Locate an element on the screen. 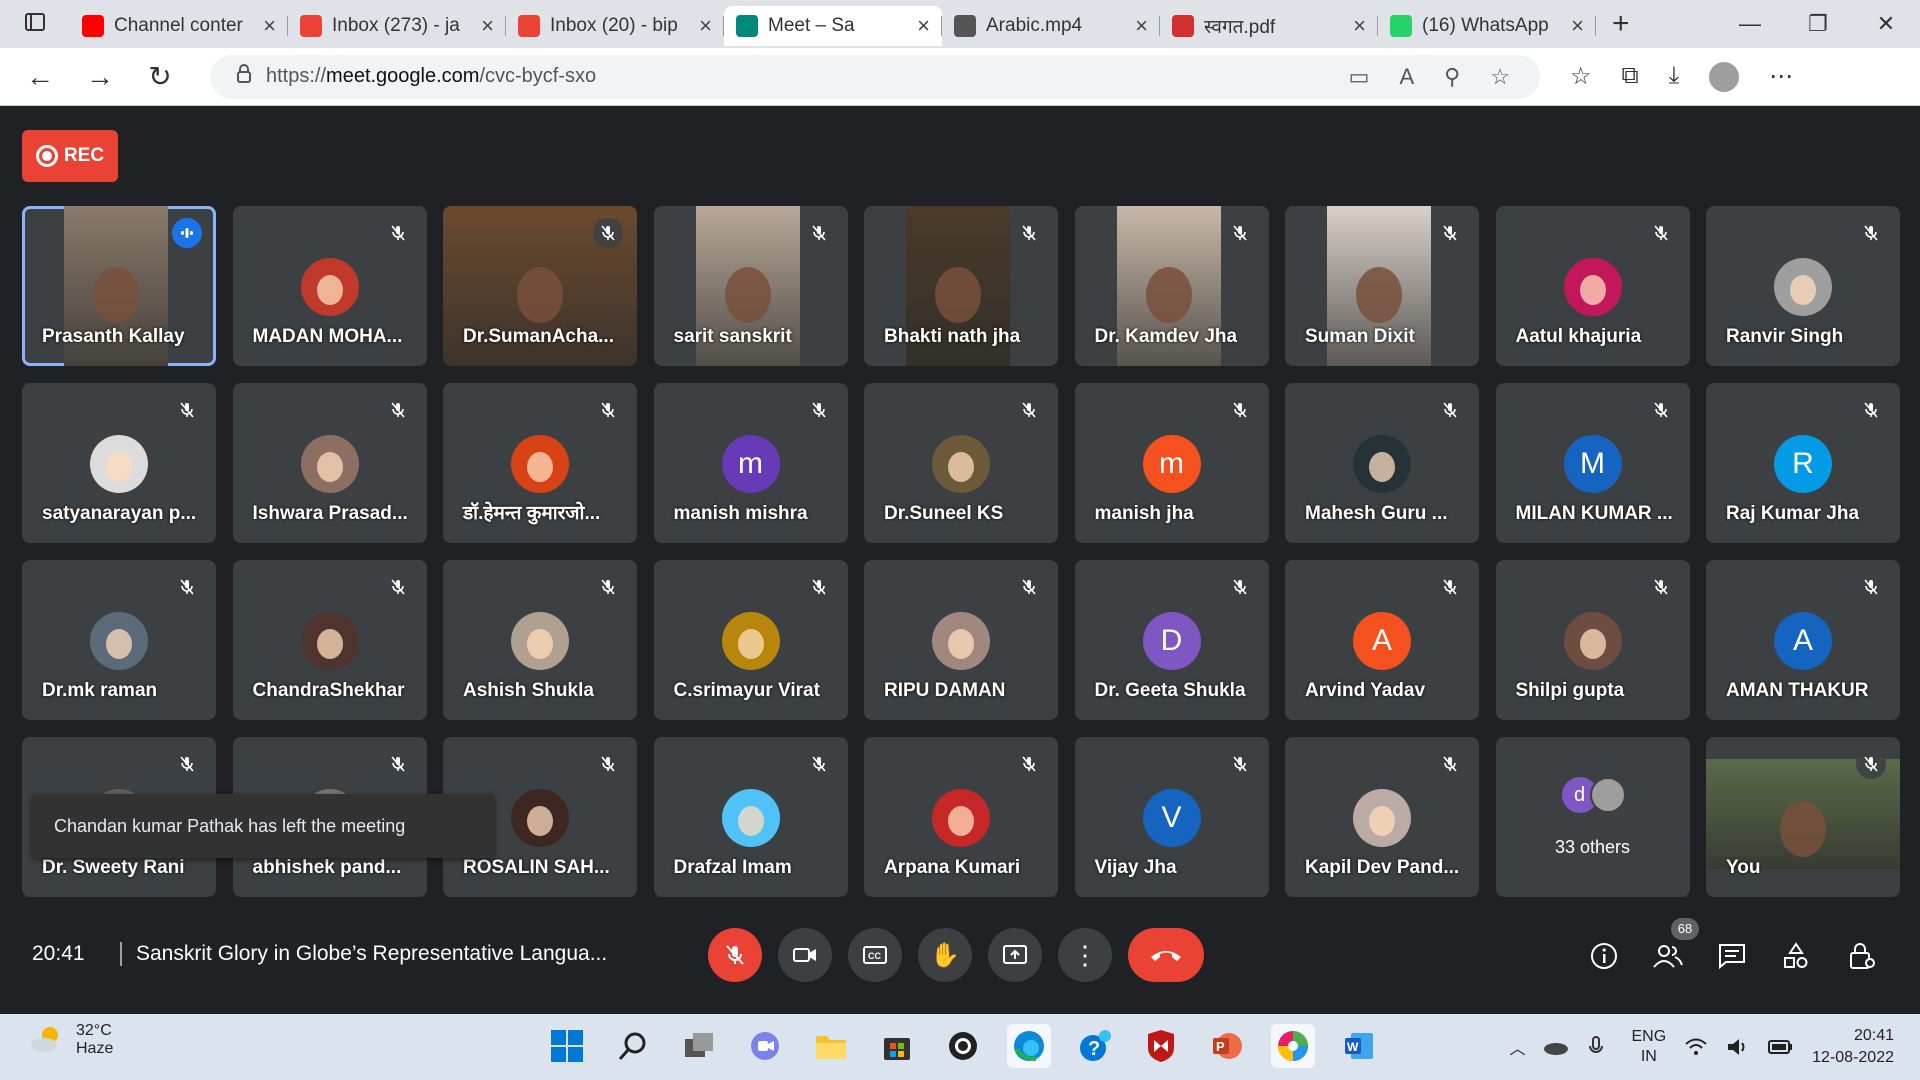 The height and width of the screenshot is (1080, 1920). task-view-button is located at coordinates (699, 1046).